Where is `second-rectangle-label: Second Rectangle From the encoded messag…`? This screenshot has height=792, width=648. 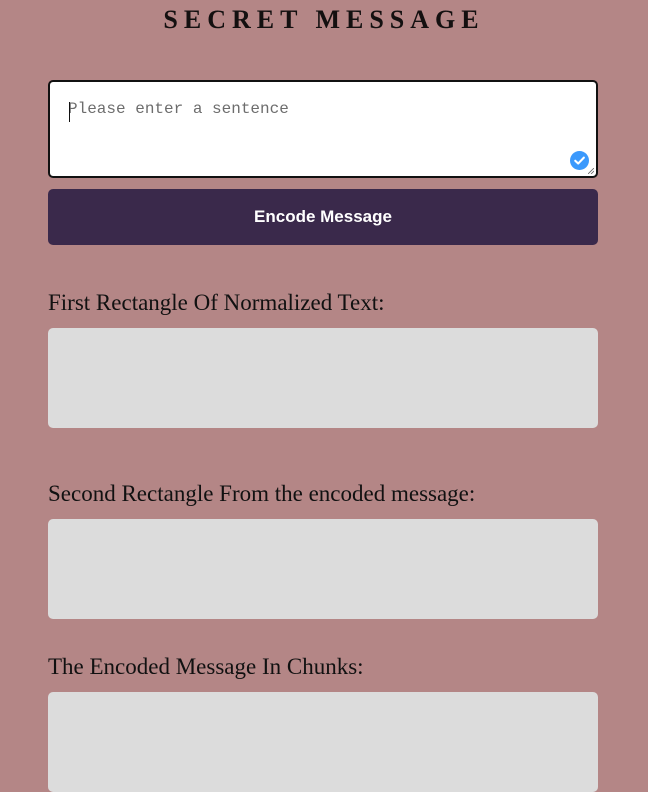
second-rectangle-label: Second Rectangle From the encoded messag… is located at coordinates (262, 493).